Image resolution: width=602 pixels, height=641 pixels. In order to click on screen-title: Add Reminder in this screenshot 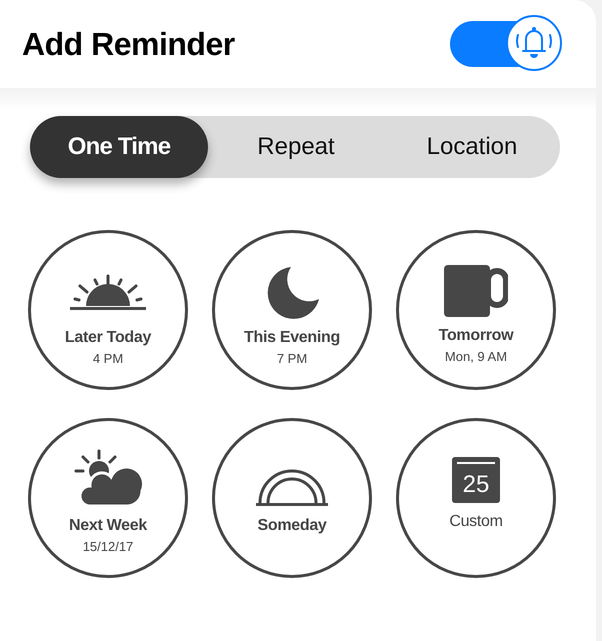, I will do `click(128, 44)`.